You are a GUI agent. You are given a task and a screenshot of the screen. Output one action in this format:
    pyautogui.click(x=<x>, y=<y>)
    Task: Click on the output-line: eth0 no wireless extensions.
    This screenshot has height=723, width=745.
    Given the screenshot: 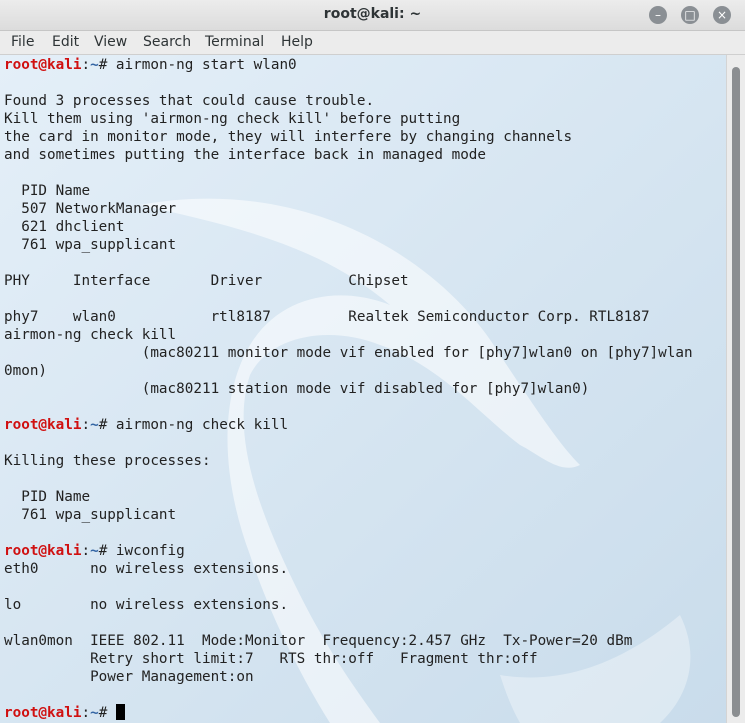 What is the action you would take?
    pyautogui.click(x=146, y=569)
    